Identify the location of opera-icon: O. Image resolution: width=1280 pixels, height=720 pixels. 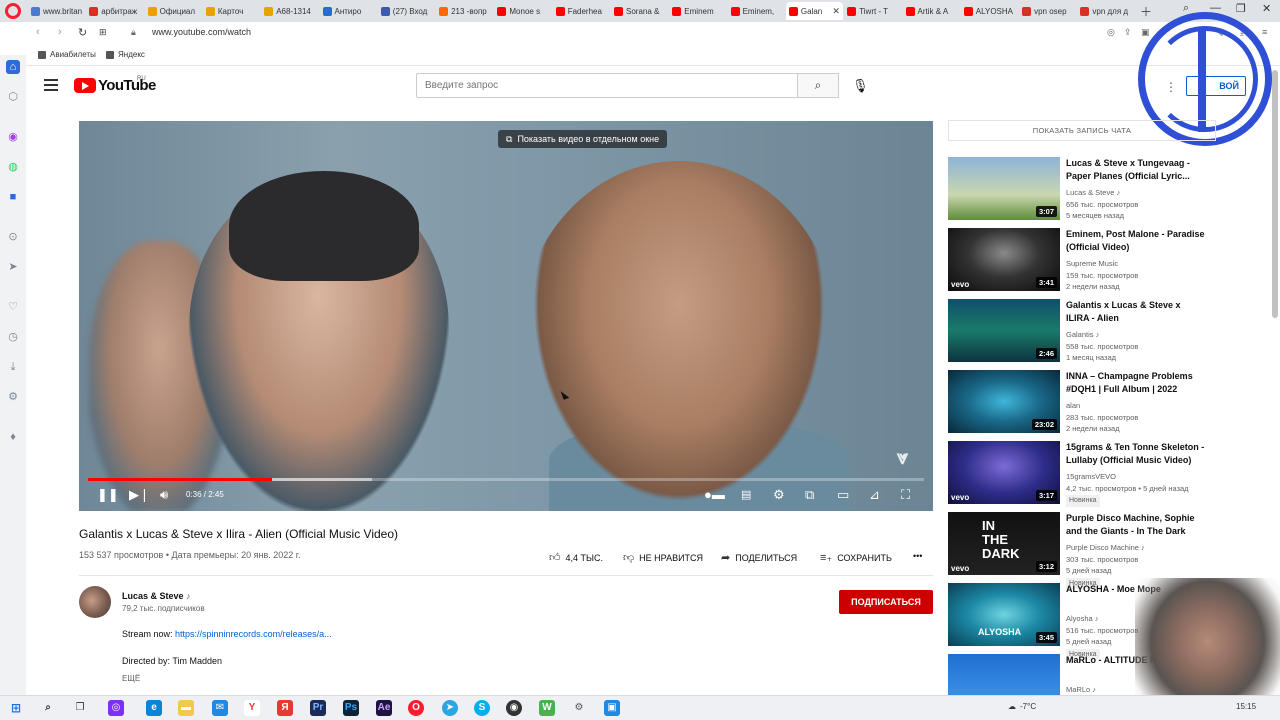
(416, 708).